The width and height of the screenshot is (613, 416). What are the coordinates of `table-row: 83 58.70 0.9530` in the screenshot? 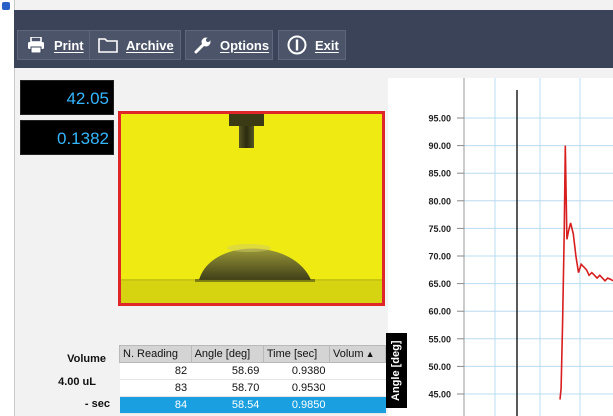 It's located at (252, 388).